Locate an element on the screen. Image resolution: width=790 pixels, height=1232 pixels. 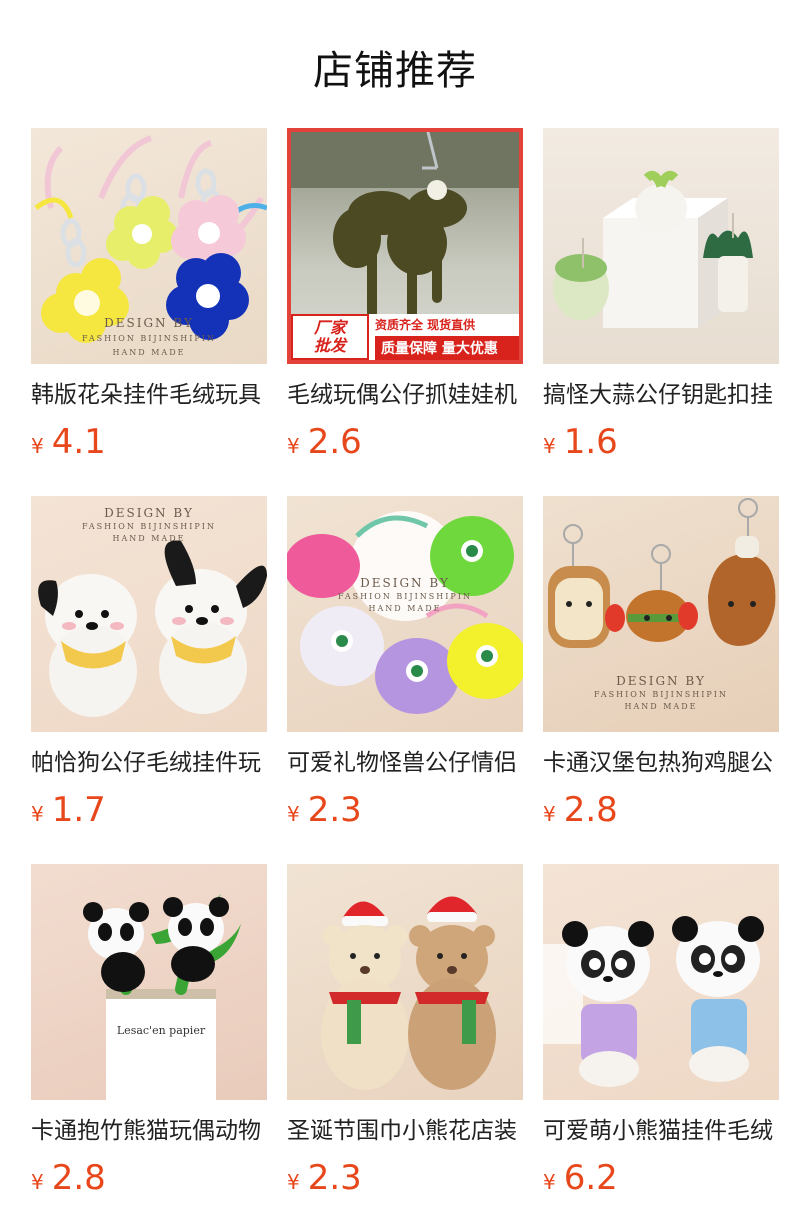
product-name: 毛绒玩偶公仔抓娃娃机 is located at coordinates (405, 395).